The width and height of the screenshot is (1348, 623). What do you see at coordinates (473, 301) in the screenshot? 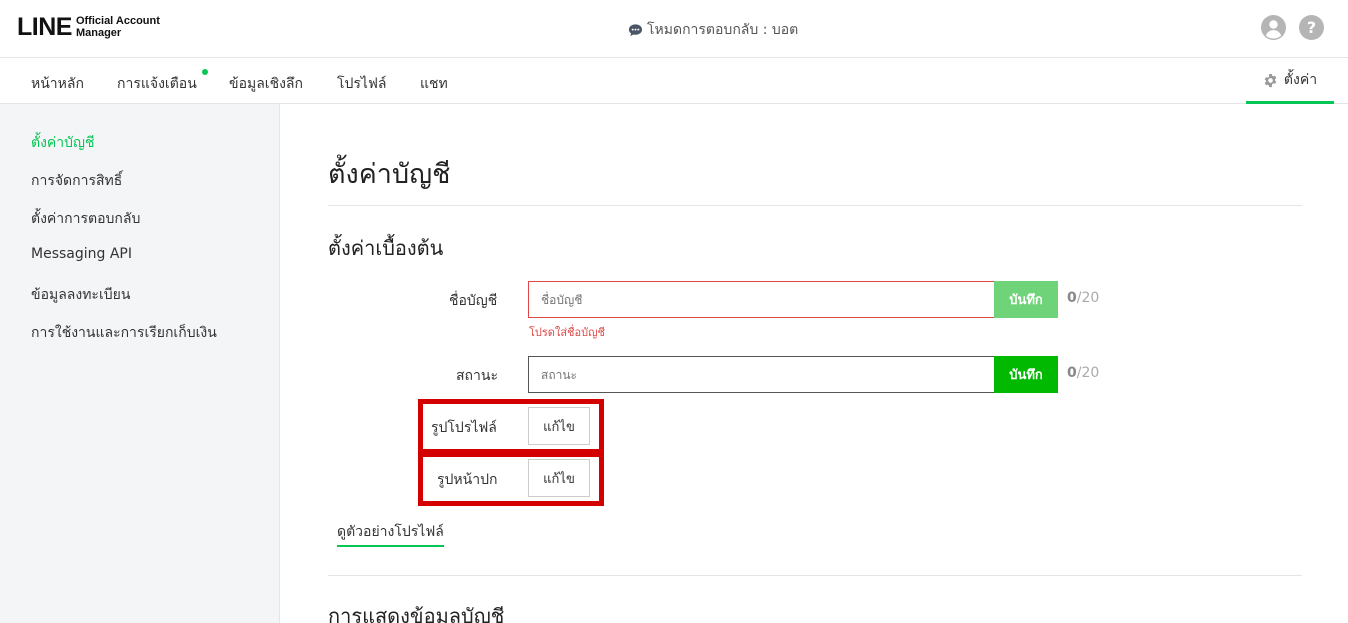
I see `account-name-label: ชื่อบัญชี` at bounding box center [473, 301].